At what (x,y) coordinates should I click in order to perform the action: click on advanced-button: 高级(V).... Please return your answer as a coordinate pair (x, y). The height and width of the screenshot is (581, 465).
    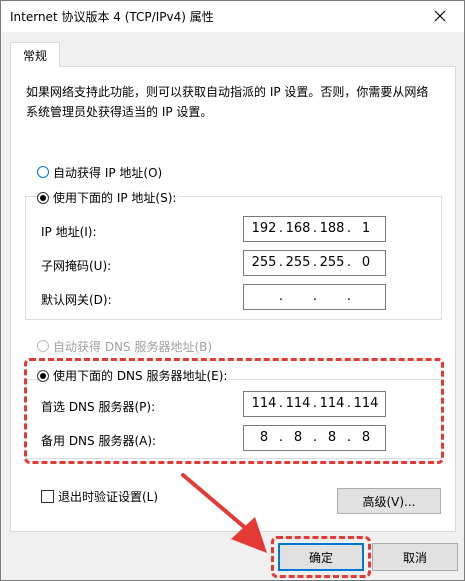
    Looking at the image, I should click on (389, 501).